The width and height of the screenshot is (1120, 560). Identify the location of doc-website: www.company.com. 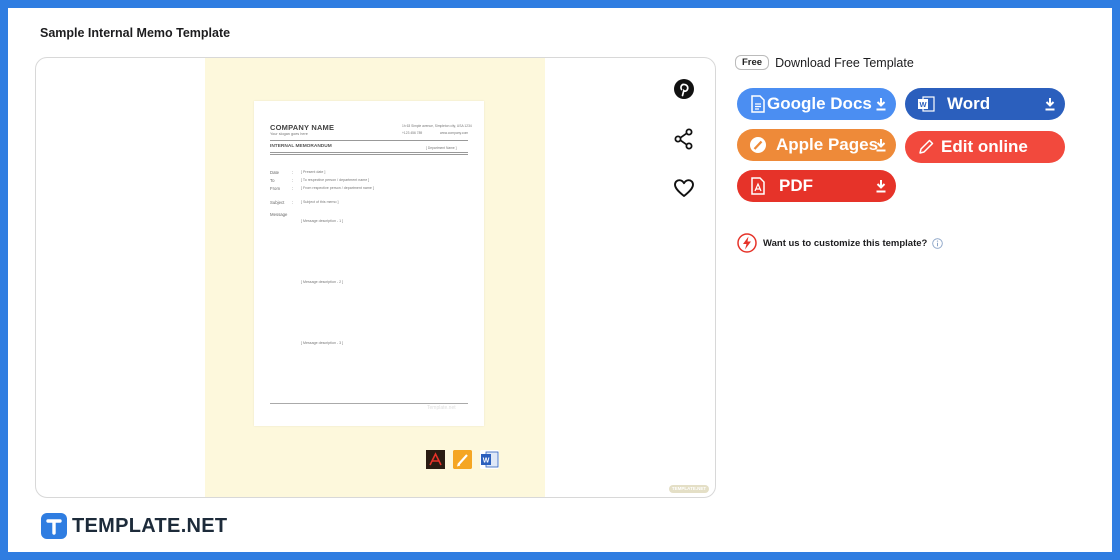
(454, 133).